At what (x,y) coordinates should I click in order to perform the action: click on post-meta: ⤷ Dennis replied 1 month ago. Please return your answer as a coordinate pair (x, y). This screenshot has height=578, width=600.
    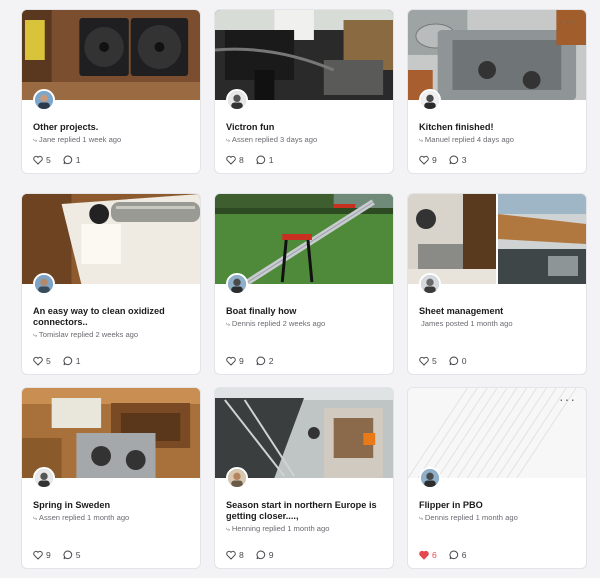
    Looking at the image, I should click on (468, 517).